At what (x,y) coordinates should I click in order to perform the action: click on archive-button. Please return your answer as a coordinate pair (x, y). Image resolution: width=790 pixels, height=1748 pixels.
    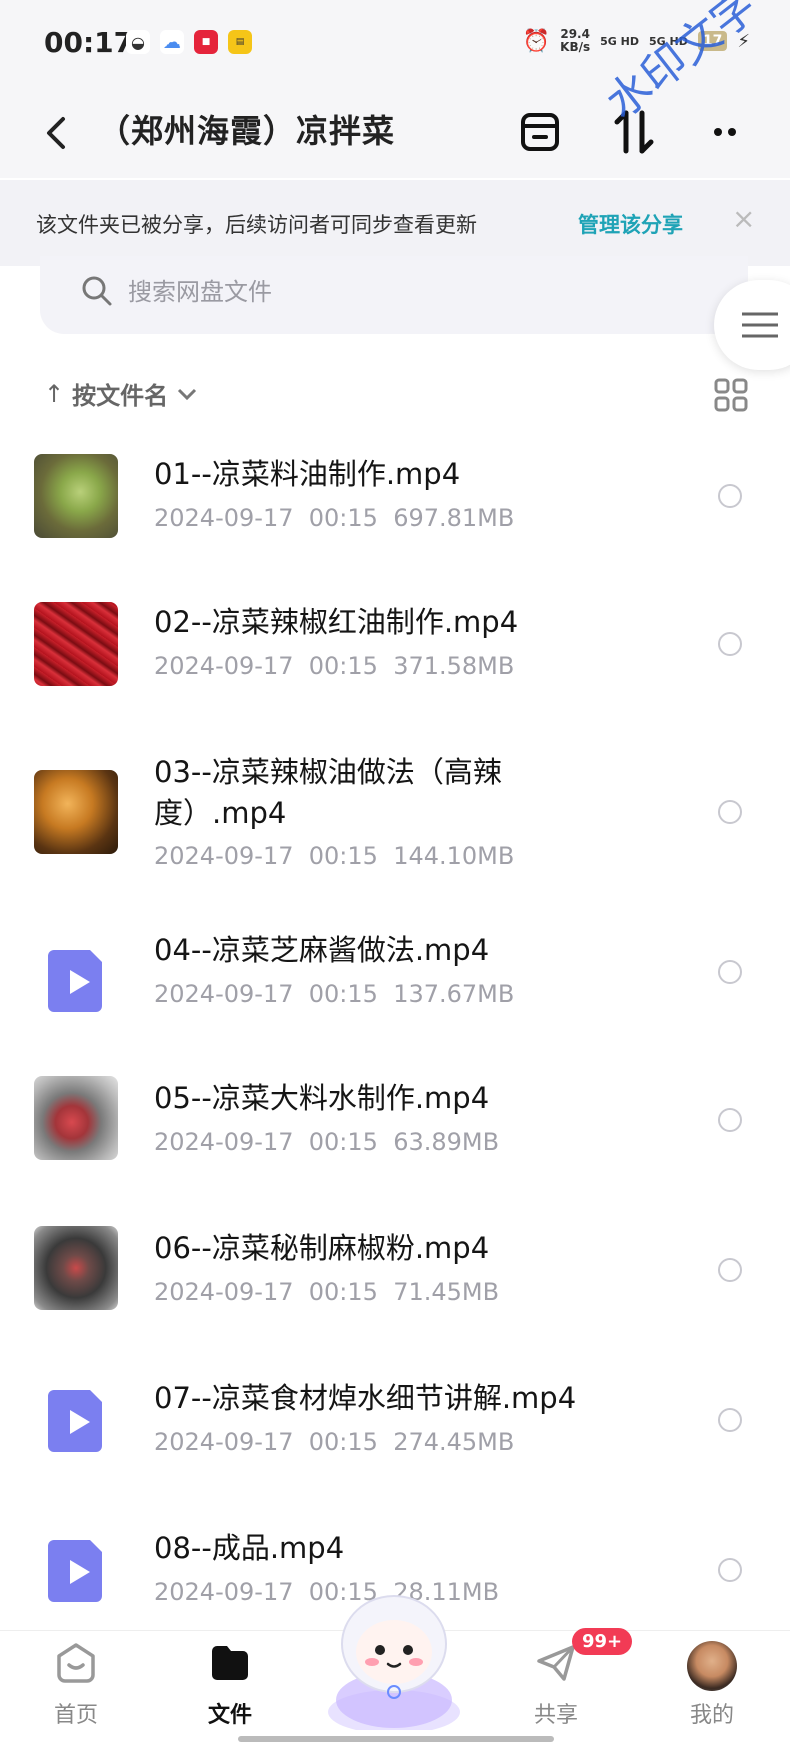
    Looking at the image, I should click on (540, 132).